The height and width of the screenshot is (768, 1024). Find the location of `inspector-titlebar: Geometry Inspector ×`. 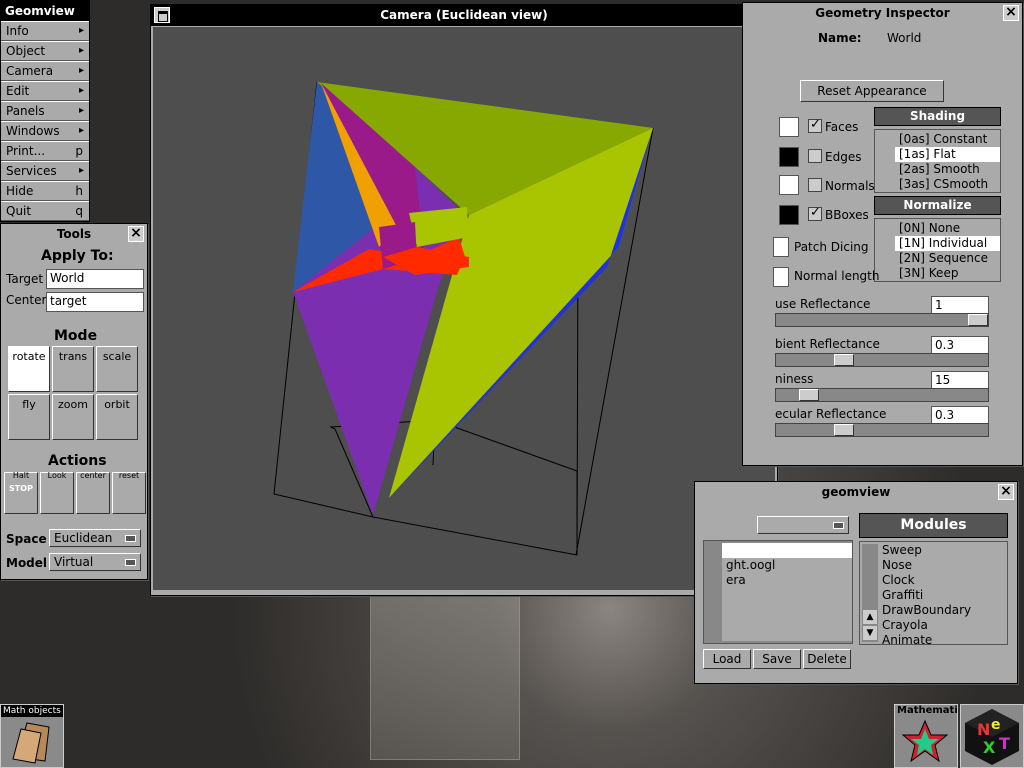

inspector-titlebar: Geometry Inspector × is located at coordinates (882, 13).